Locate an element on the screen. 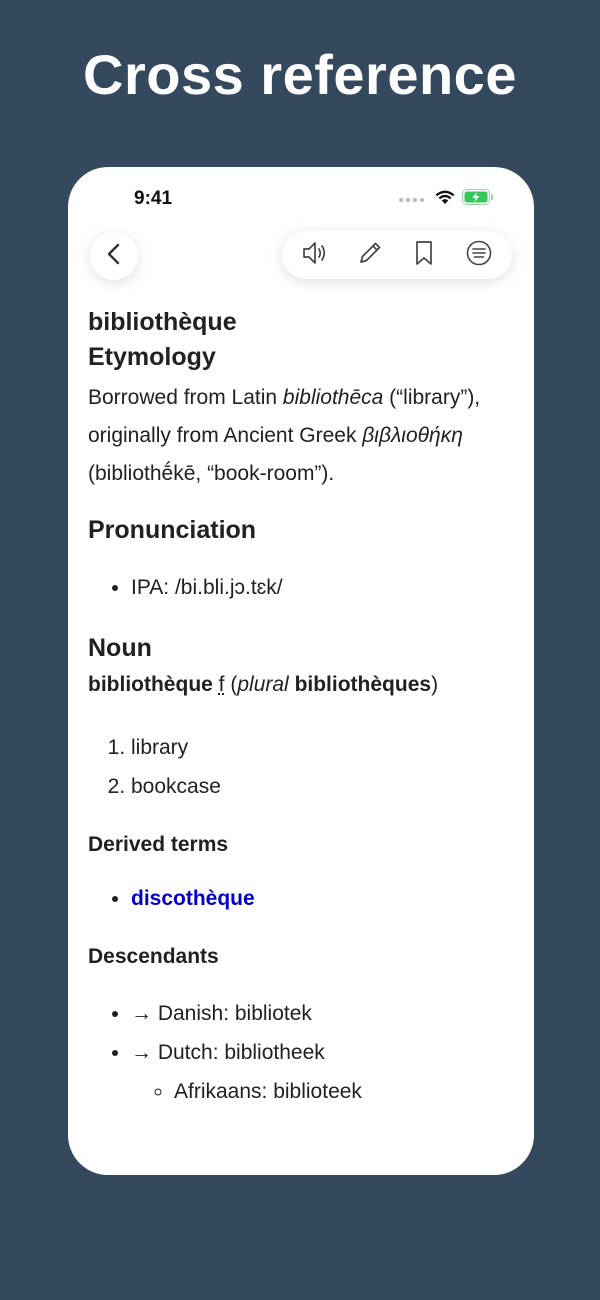 This screenshot has height=1300, width=600. speak-button is located at coordinates (315, 255).